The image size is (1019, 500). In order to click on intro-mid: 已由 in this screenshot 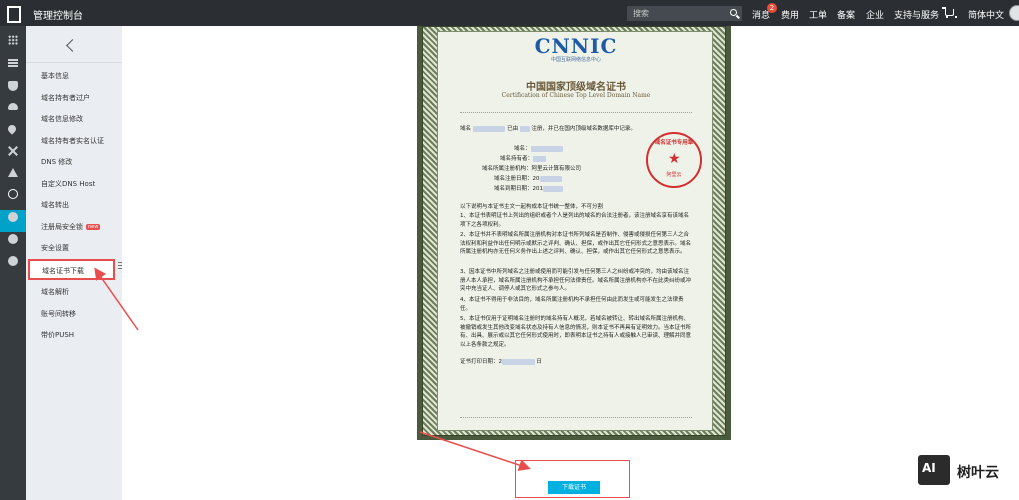, I will do `click(513, 129)`.